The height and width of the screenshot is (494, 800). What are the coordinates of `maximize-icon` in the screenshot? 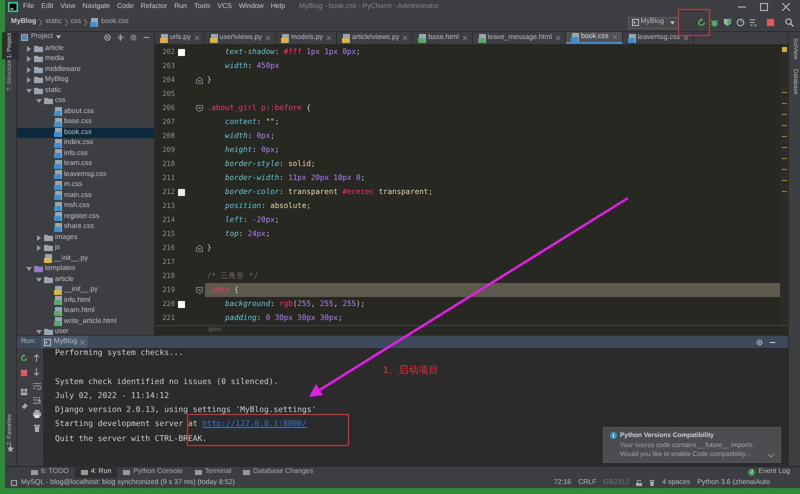 It's located at (764, 7).